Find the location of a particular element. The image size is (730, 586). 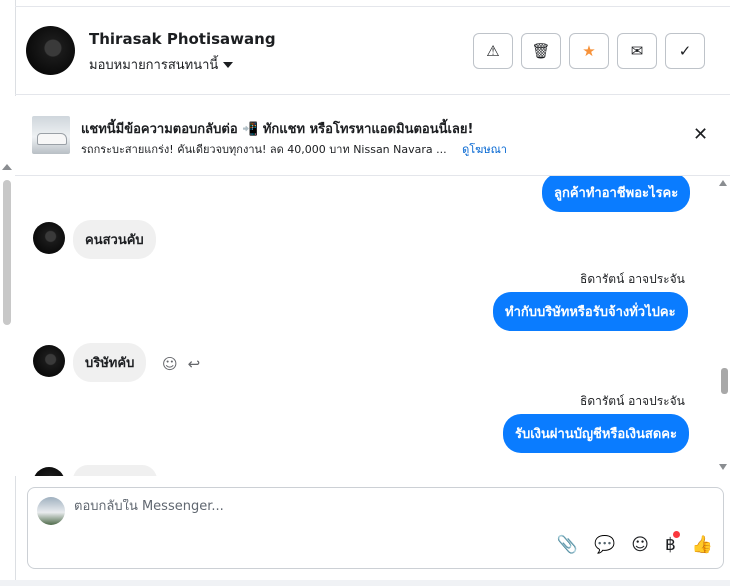

saved-reply-icon: 💬 is located at coordinates (604, 545).